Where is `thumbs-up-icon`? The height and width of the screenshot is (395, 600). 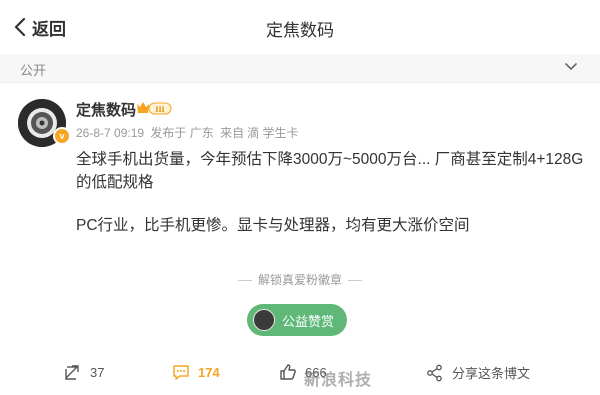
thumbs-up-icon is located at coordinates (288, 372).